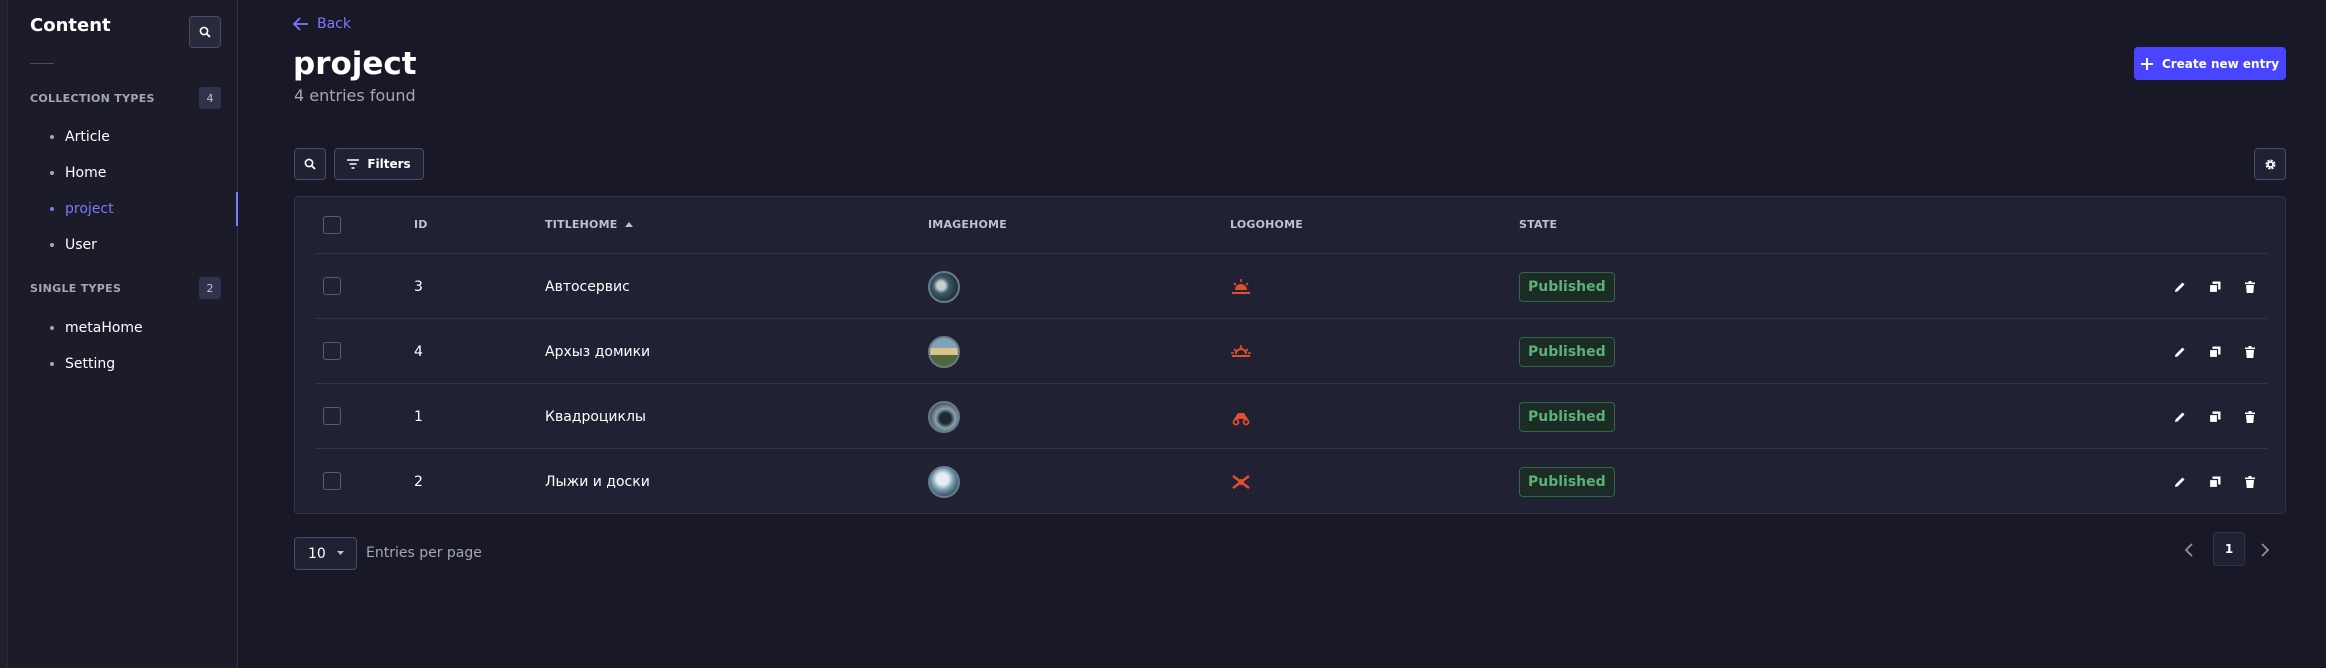 Image resolution: width=2326 pixels, height=668 pixels. I want to click on row-id: 3, so click(418, 286).